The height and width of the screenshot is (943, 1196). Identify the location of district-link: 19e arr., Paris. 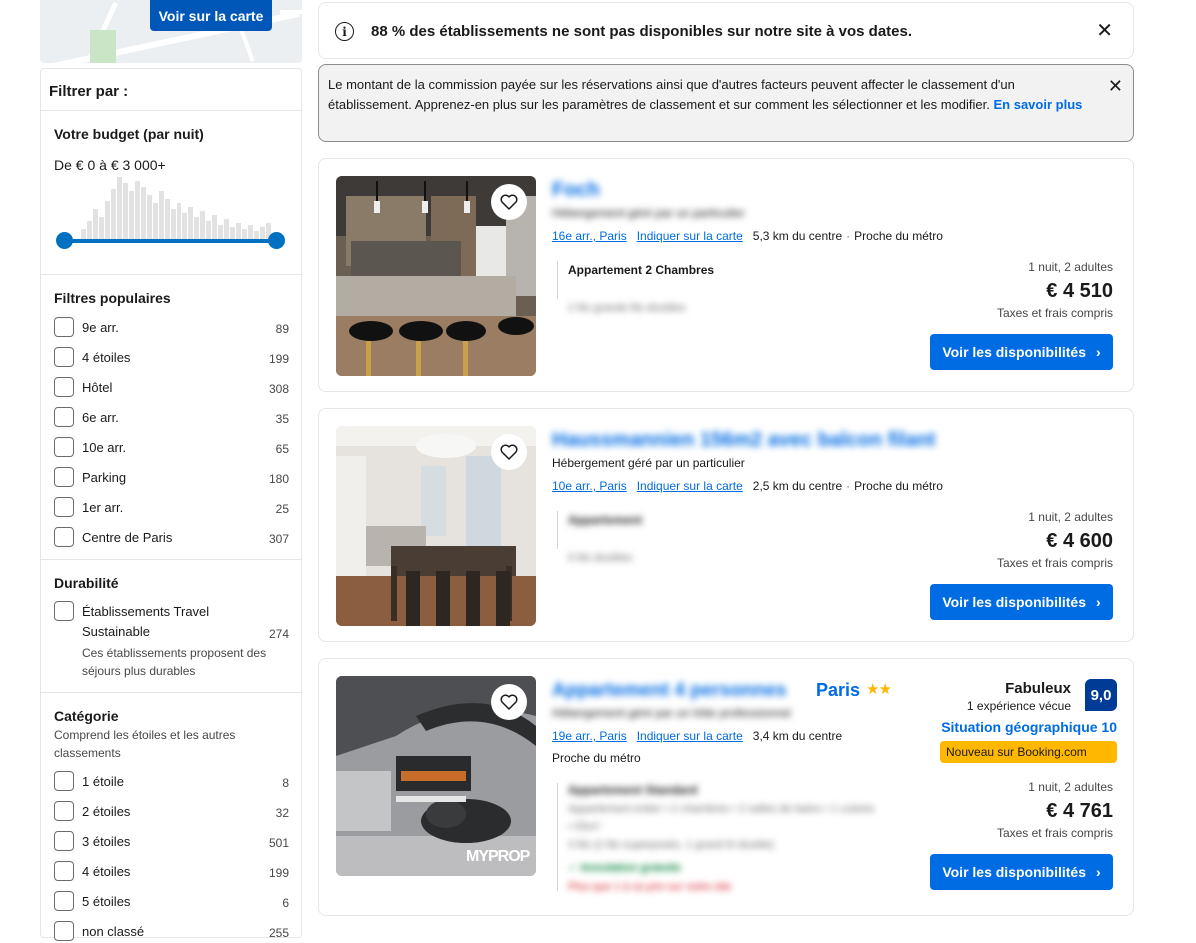
(589, 736).